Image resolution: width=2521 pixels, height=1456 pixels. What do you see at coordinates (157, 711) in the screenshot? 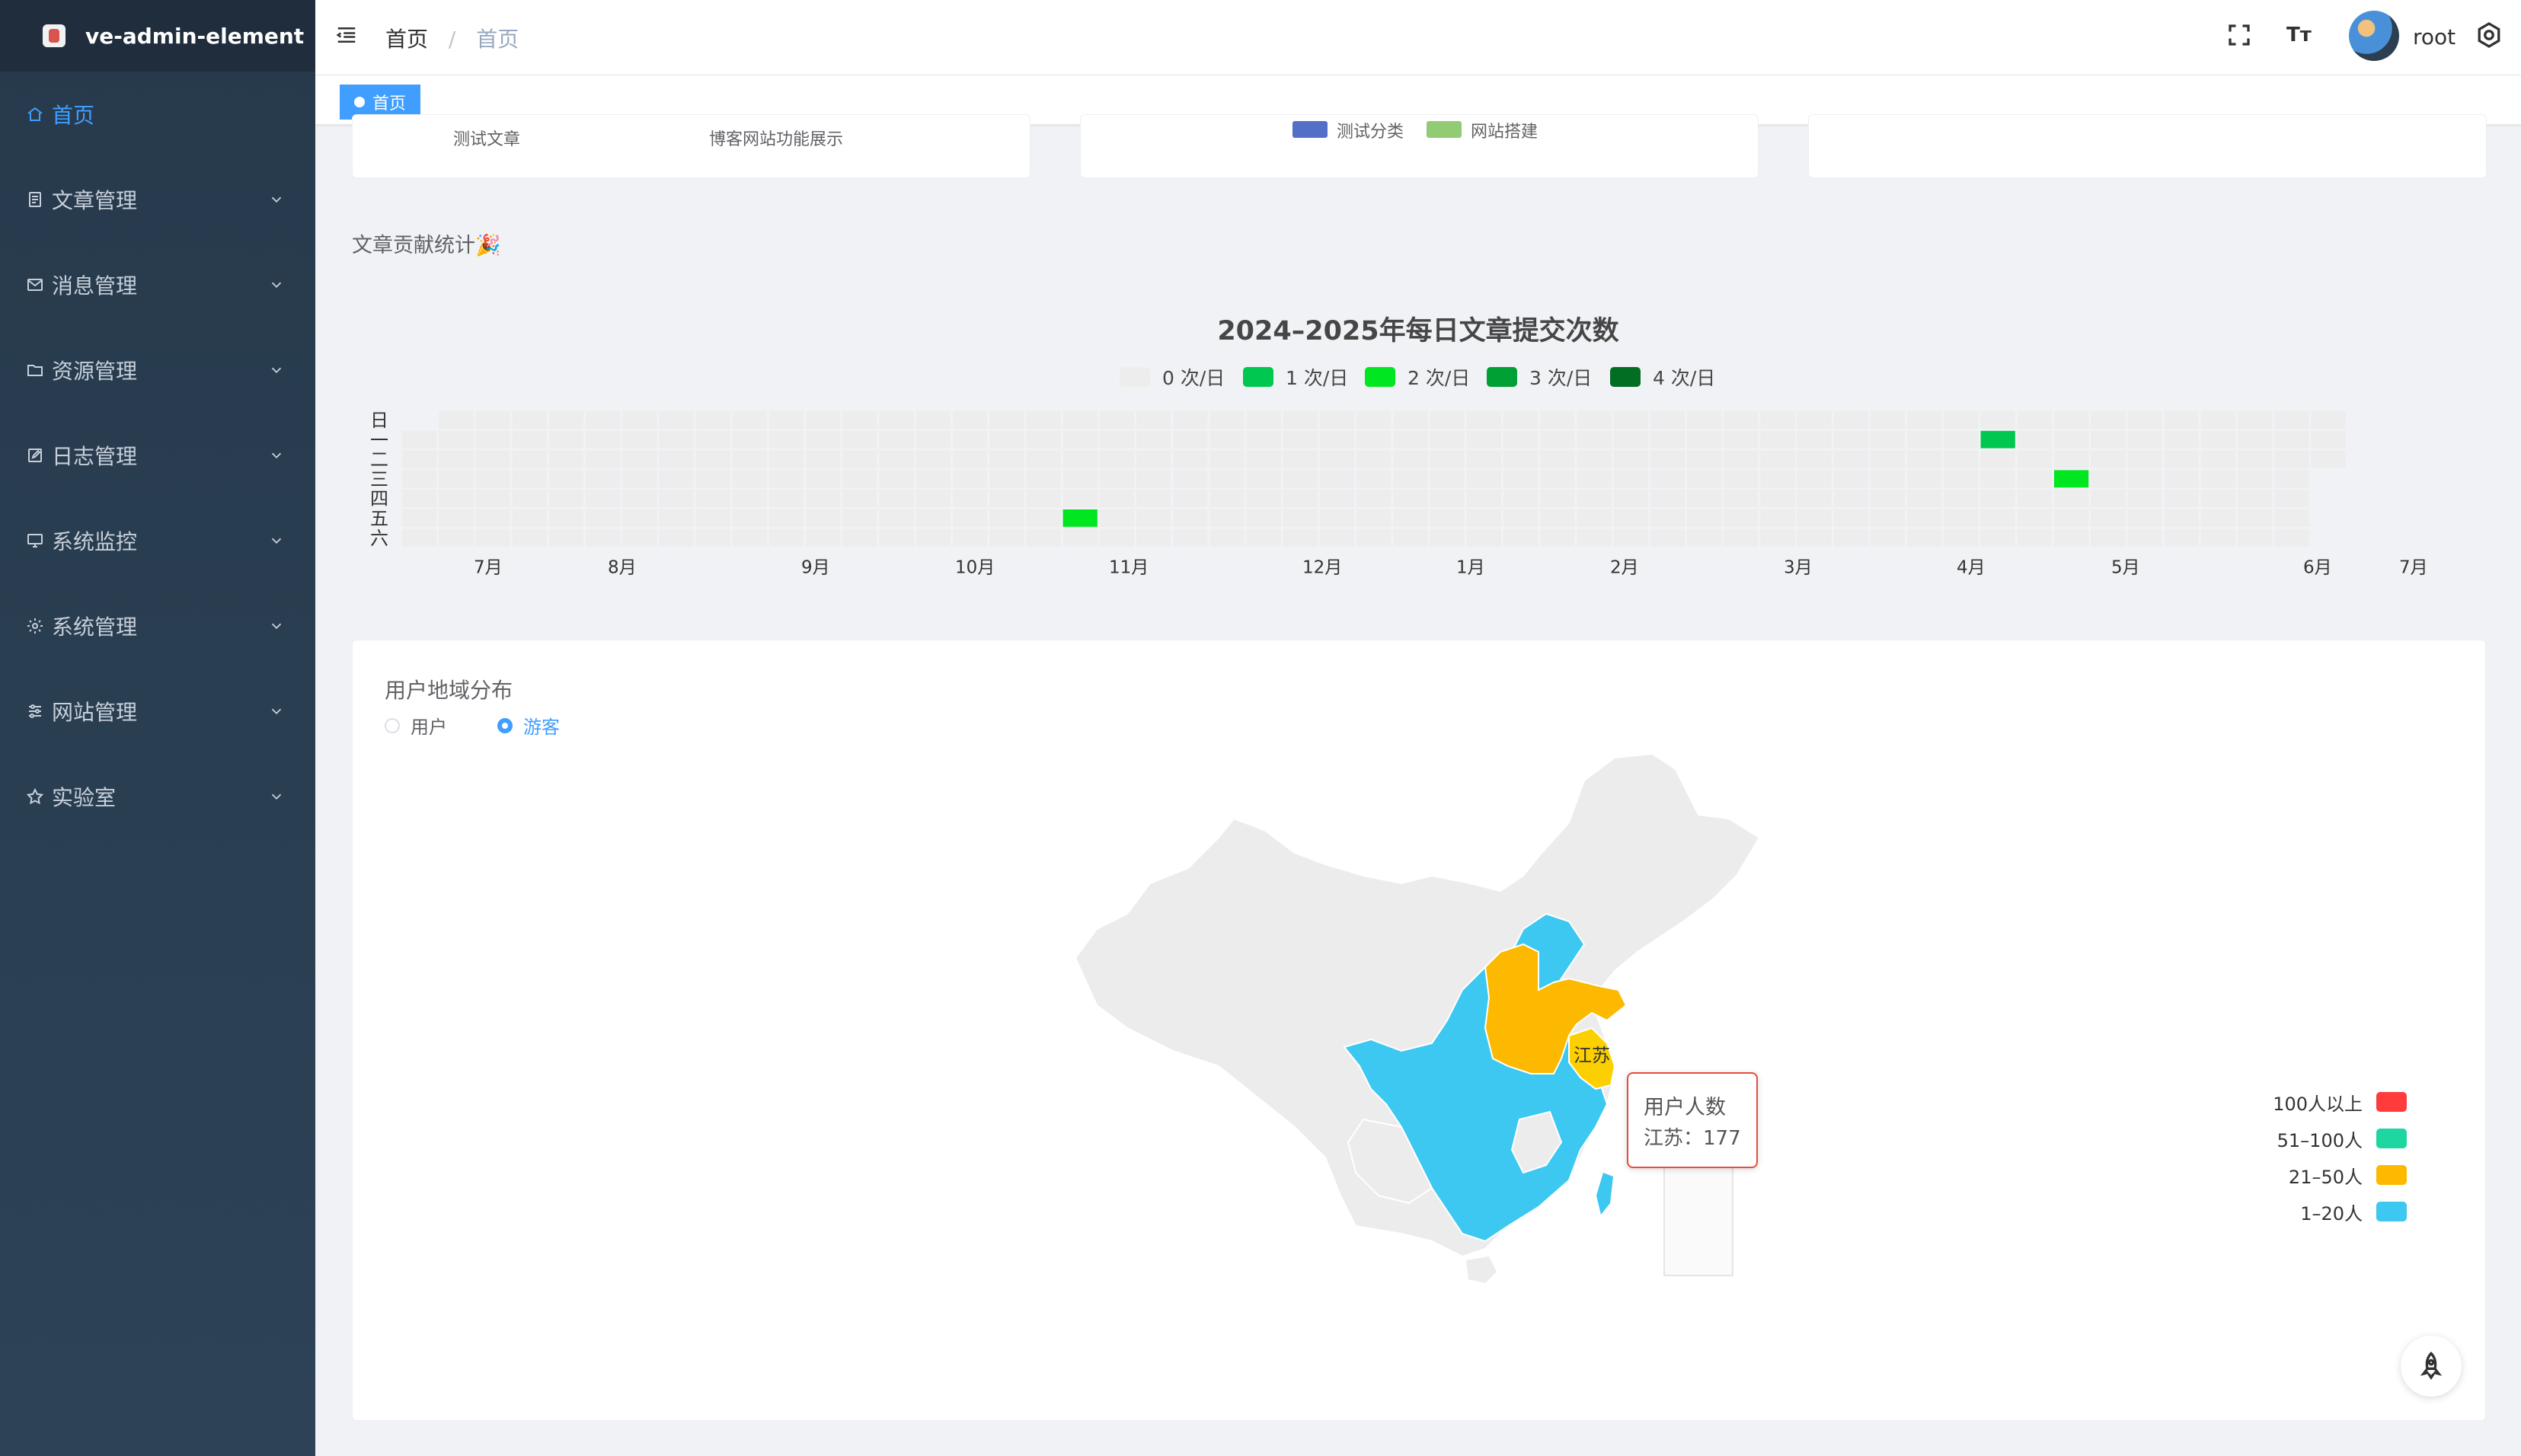
I see `sidebar-item-website: 网站管理` at bounding box center [157, 711].